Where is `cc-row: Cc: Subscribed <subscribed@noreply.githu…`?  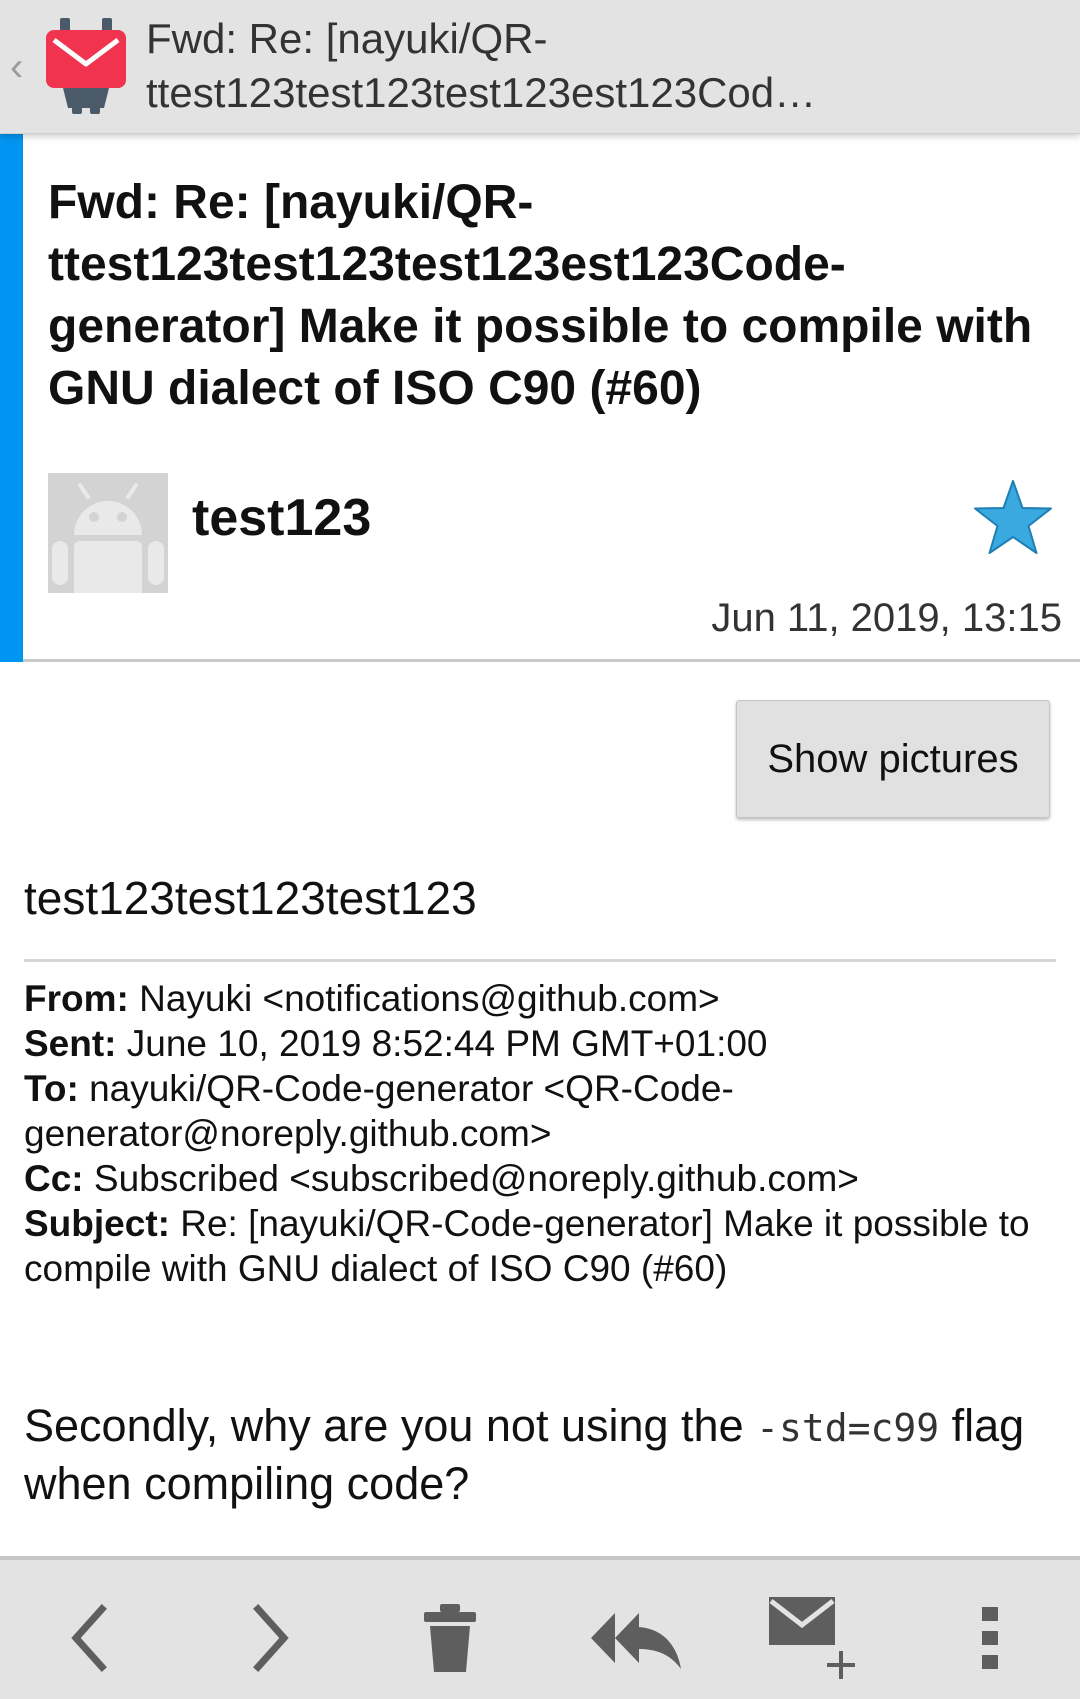
cc-row: Cc: Subscribed <subscribed@noreply.githu… is located at coordinates (544, 1178).